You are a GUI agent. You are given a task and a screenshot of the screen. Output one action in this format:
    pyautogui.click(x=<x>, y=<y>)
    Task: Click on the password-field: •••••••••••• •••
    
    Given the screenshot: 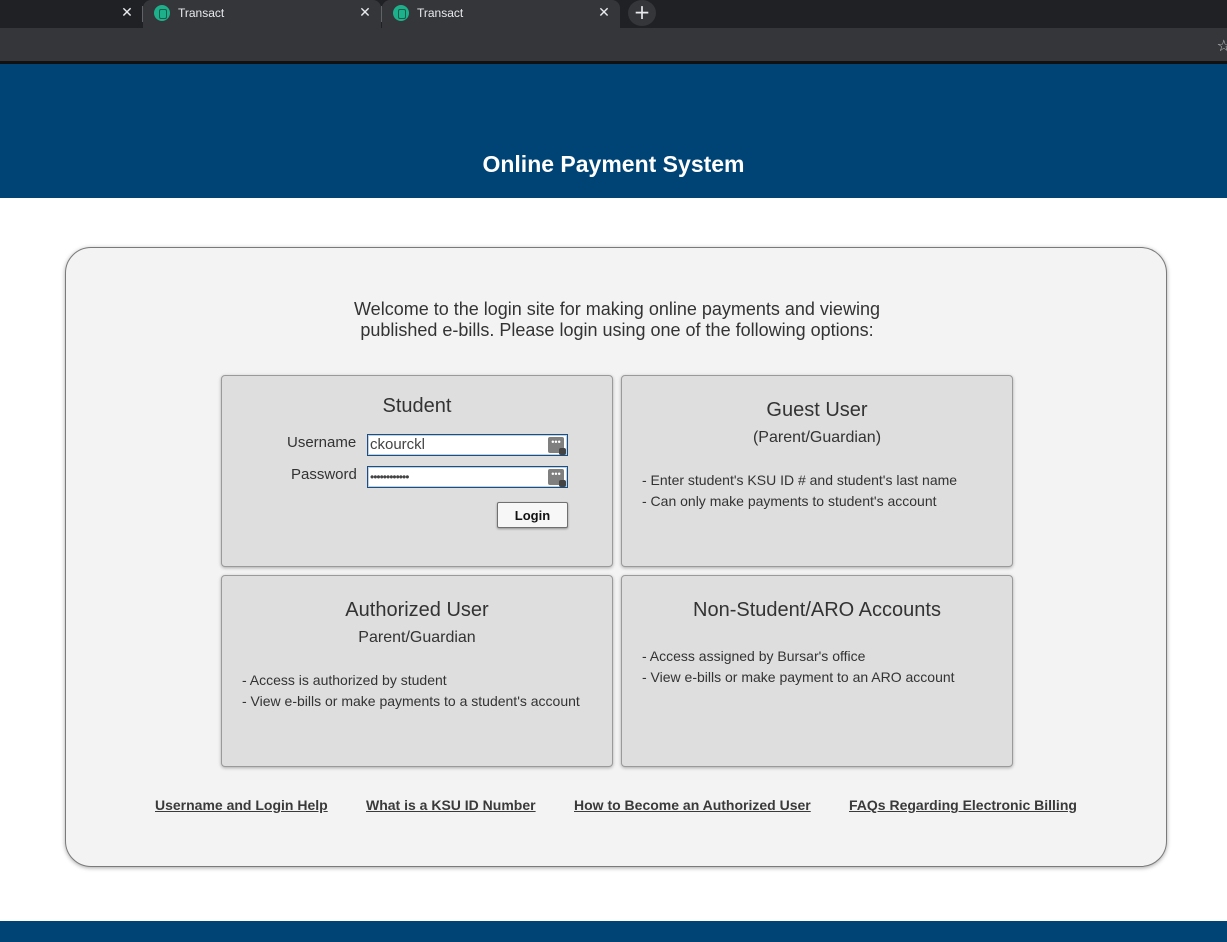 What is the action you would take?
    pyautogui.click(x=467, y=477)
    